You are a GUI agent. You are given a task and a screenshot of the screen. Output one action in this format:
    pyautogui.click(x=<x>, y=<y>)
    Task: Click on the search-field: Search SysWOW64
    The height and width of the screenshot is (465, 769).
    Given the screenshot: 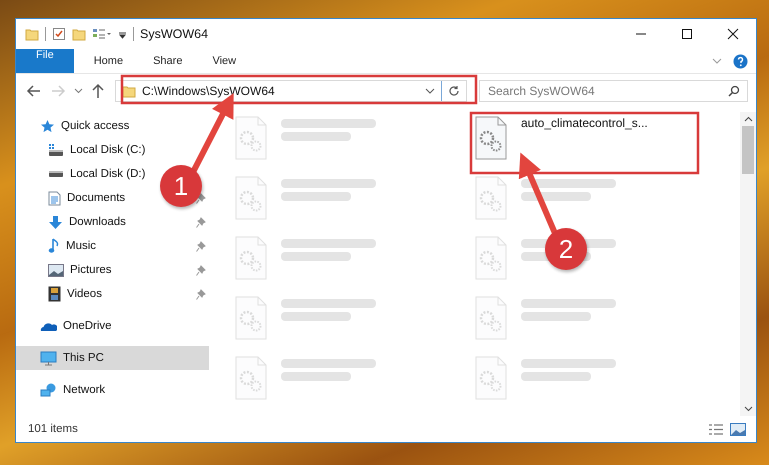 What is the action you would take?
    pyautogui.click(x=613, y=91)
    